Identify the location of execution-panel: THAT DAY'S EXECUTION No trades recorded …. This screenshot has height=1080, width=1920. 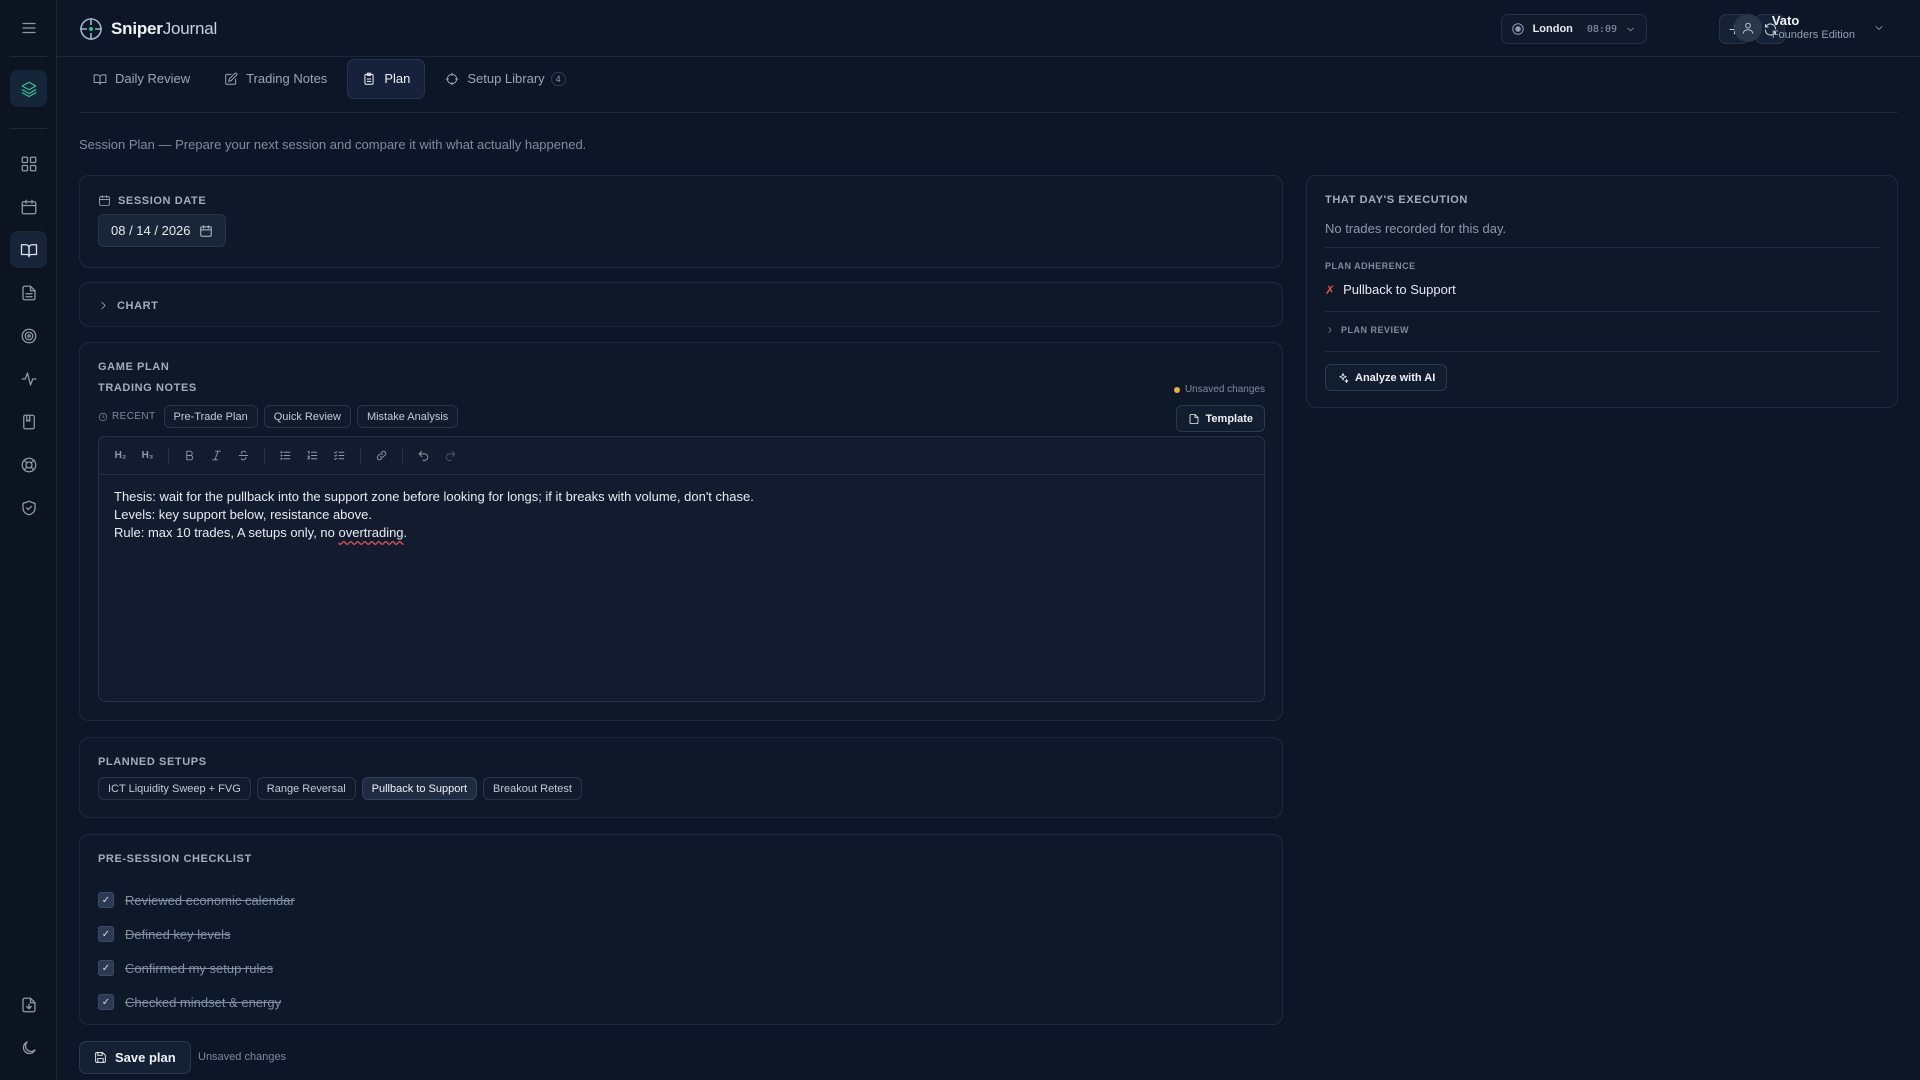
(1602, 291).